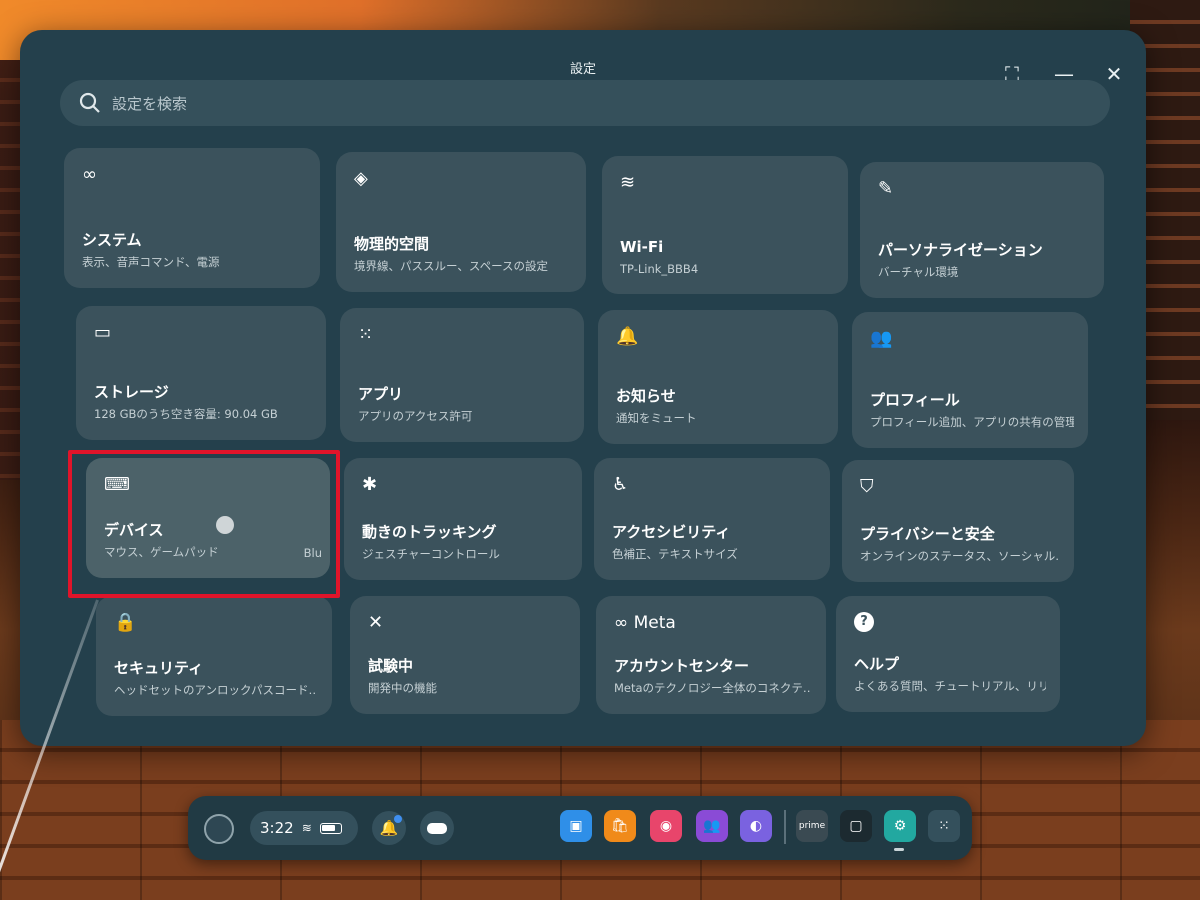 The width and height of the screenshot is (1200, 900). What do you see at coordinates (950, 686) in the screenshot?
I see `tile-subtitle: よくある質問、チュートリアル、リリ‥` at bounding box center [950, 686].